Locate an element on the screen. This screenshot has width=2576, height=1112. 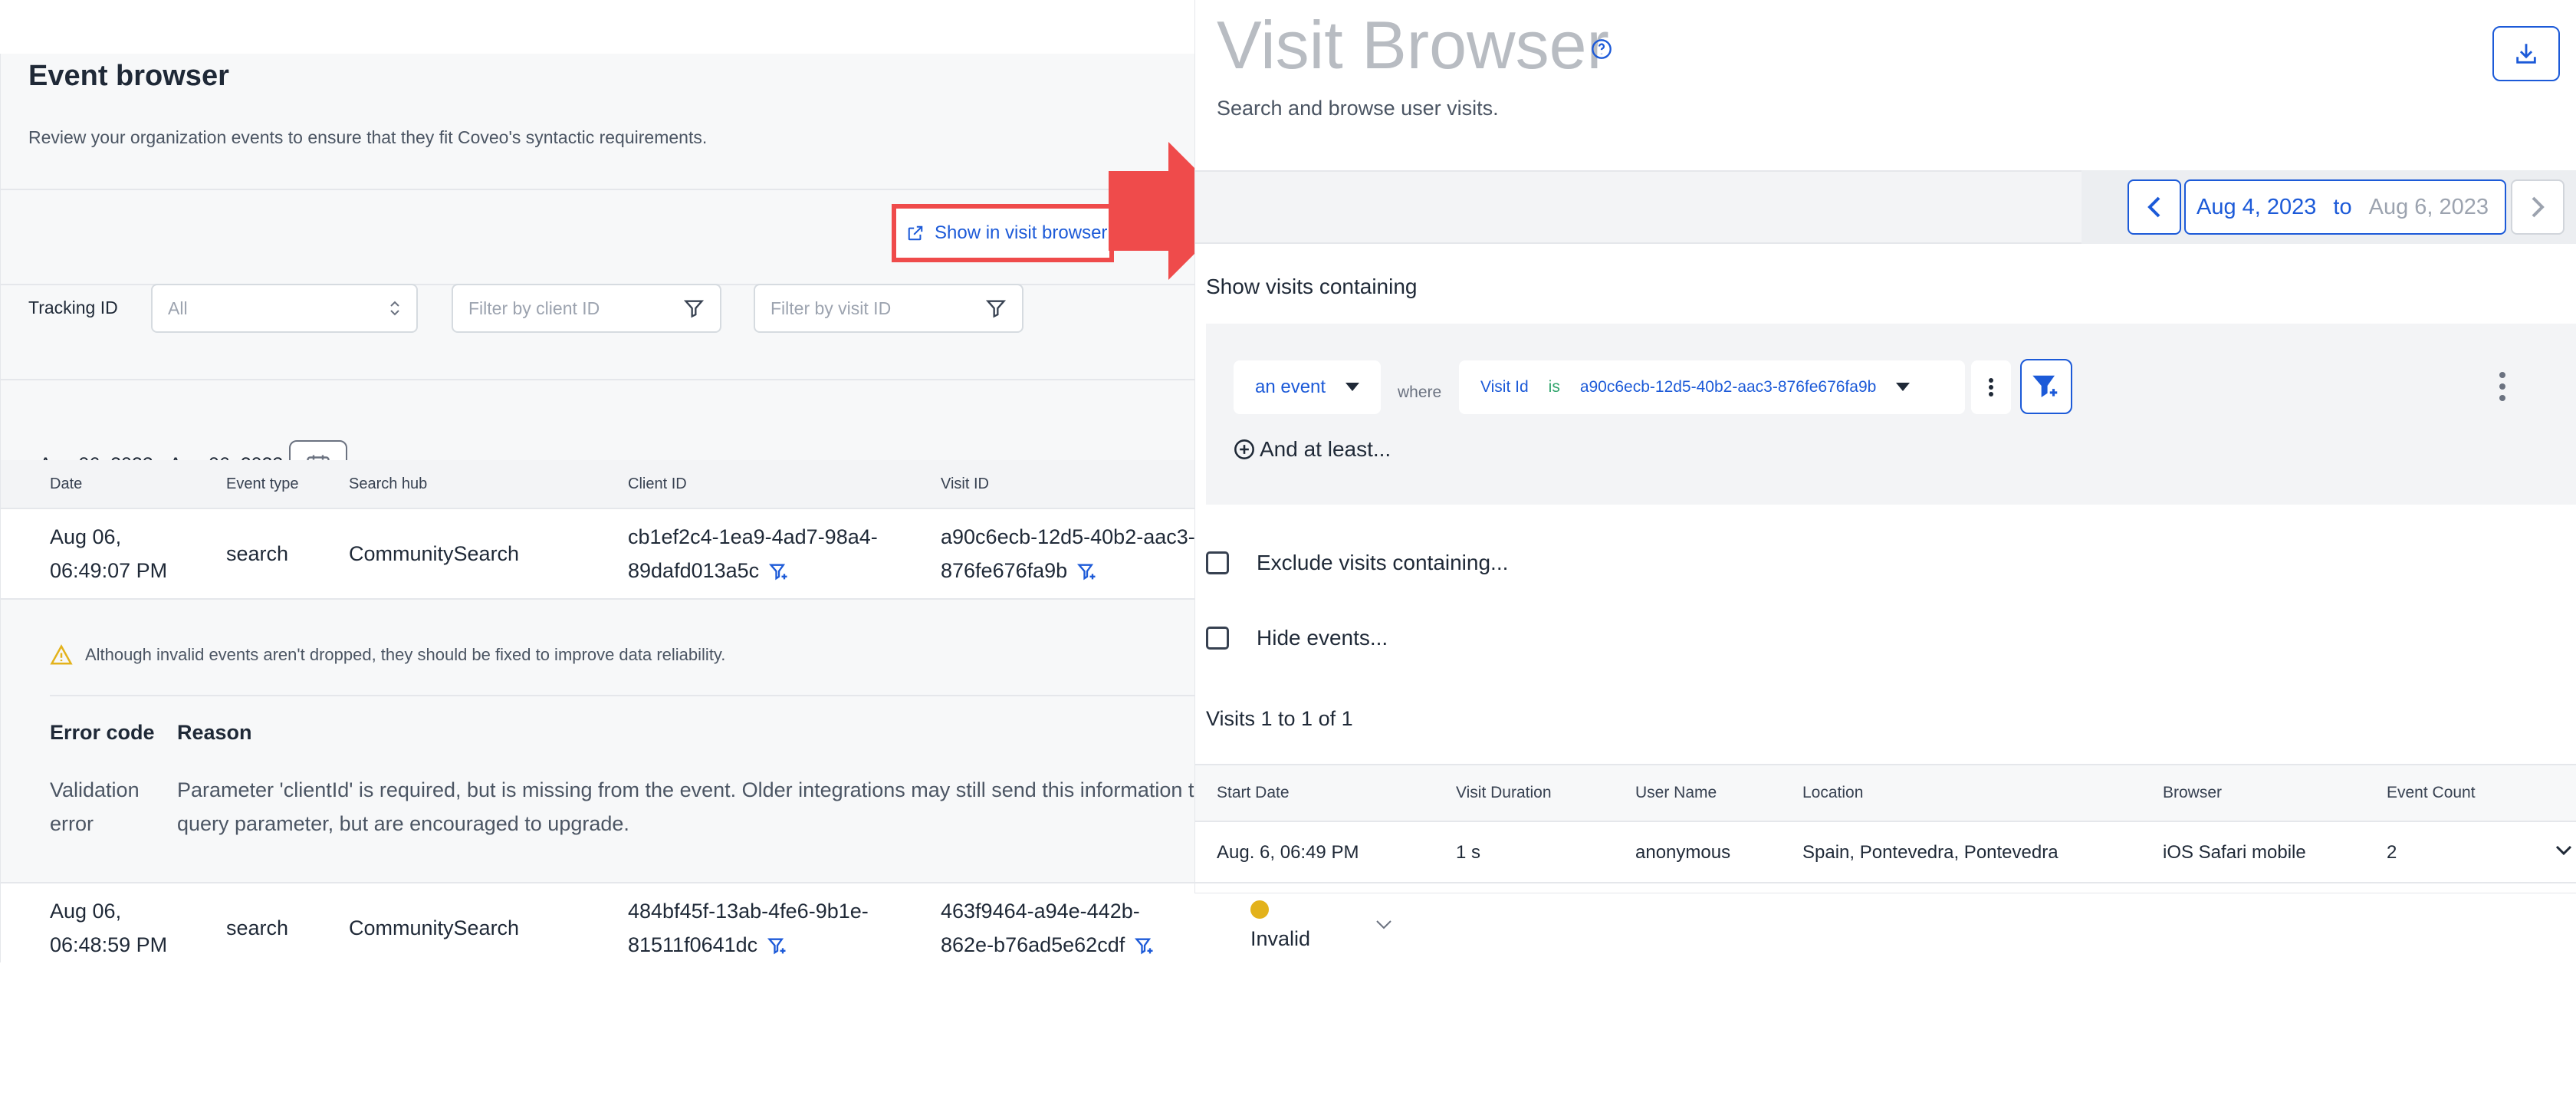
condition-field: Visit Id is located at coordinates (1504, 387).